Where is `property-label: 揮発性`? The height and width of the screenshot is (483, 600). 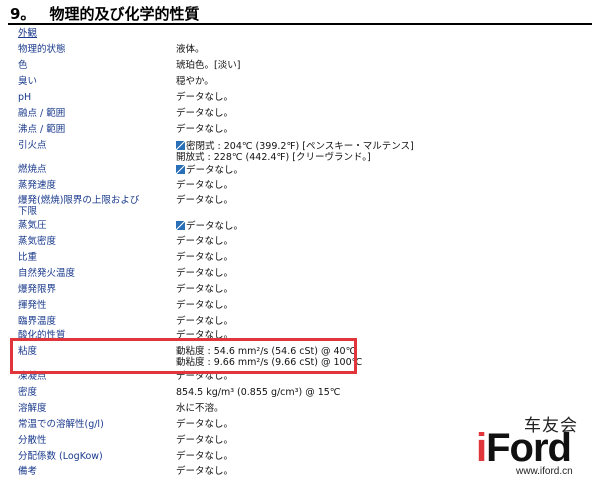 property-label: 揮発性 is located at coordinates (32, 305).